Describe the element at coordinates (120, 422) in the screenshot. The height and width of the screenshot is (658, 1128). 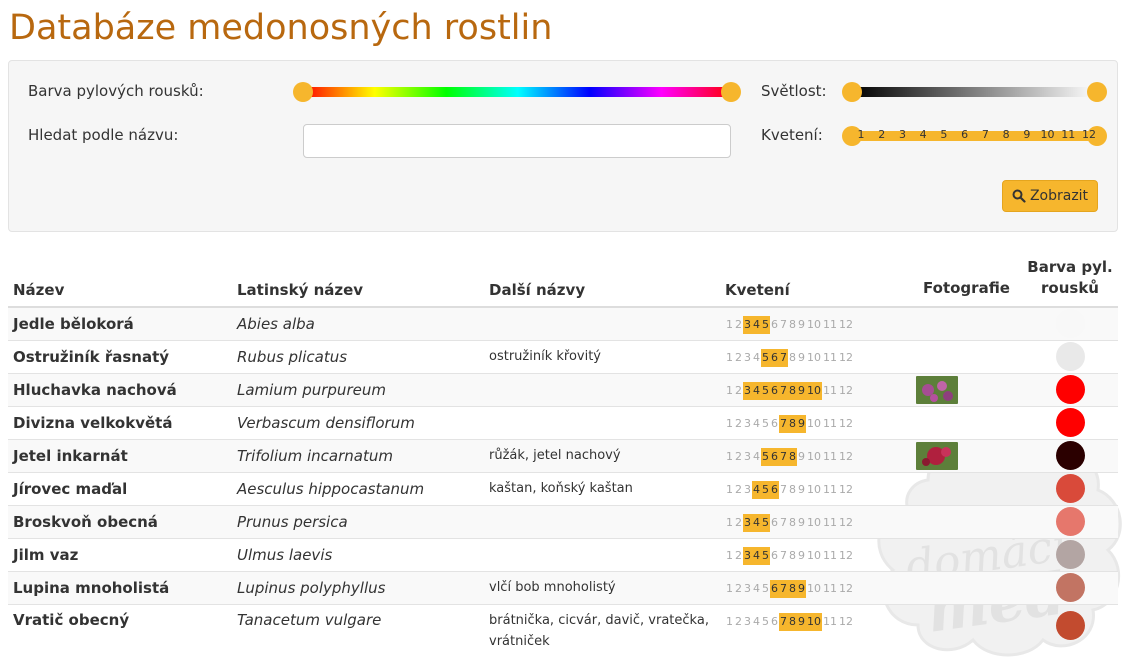
I see `plant-name: Divizna velkokvětá` at that location.